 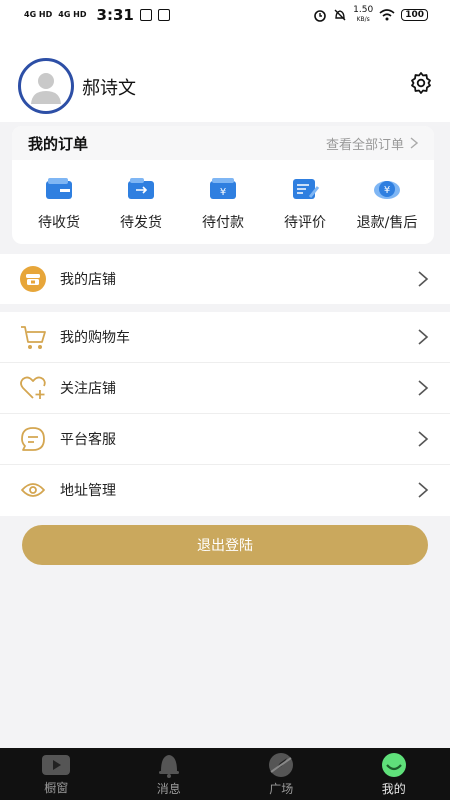 What do you see at coordinates (364, 145) in the screenshot?
I see `view-all-orders-label: 查看全部订单` at bounding box center [364, 145].